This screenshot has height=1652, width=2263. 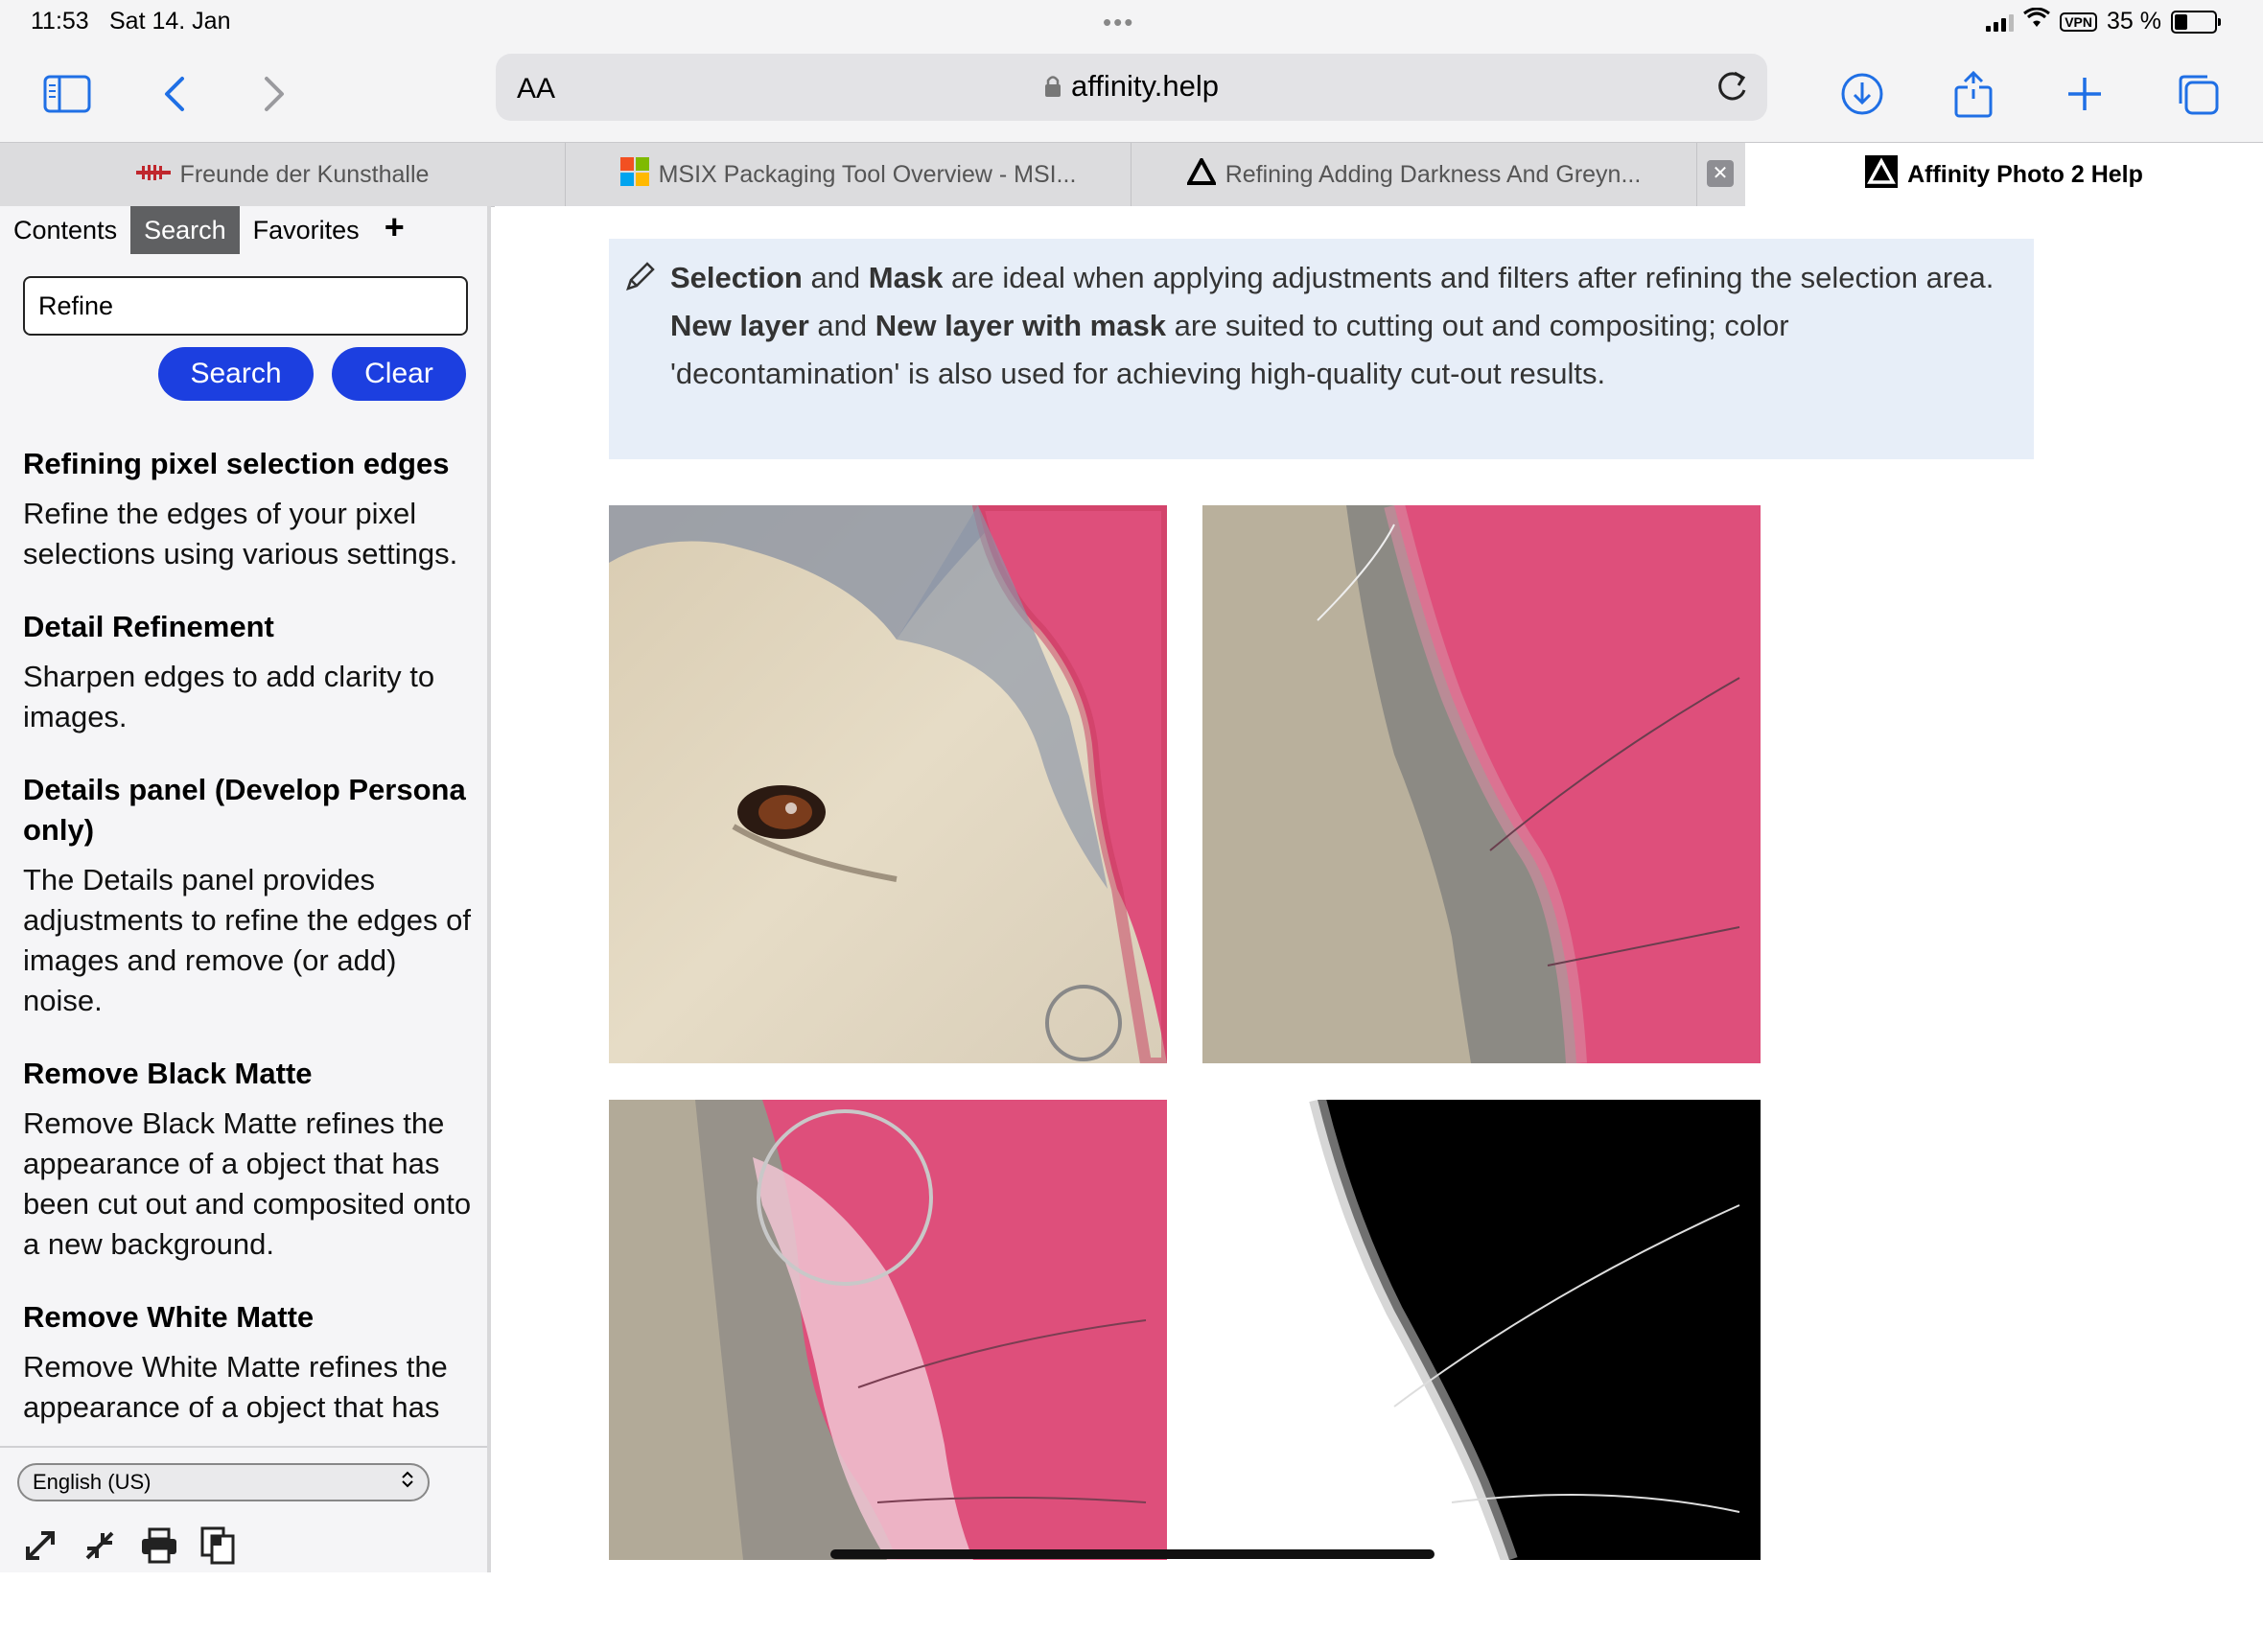 I want to click on status-bar: 11:53 Sat 14. Jan ••• VPN 35 %, so click(x=1131, y=23).